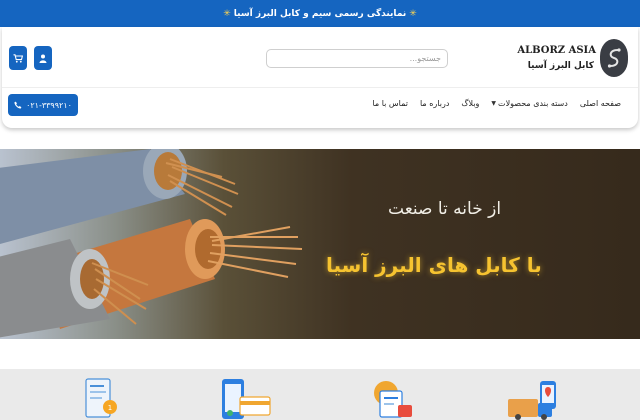 This screenshot has height=420, width=640. What do you see at coordinates (49, 105) in the screenshot?
I see `phone-number: ۰۲۱-۳۳۹۹۲۱۰` at bounding box center [49, 105].